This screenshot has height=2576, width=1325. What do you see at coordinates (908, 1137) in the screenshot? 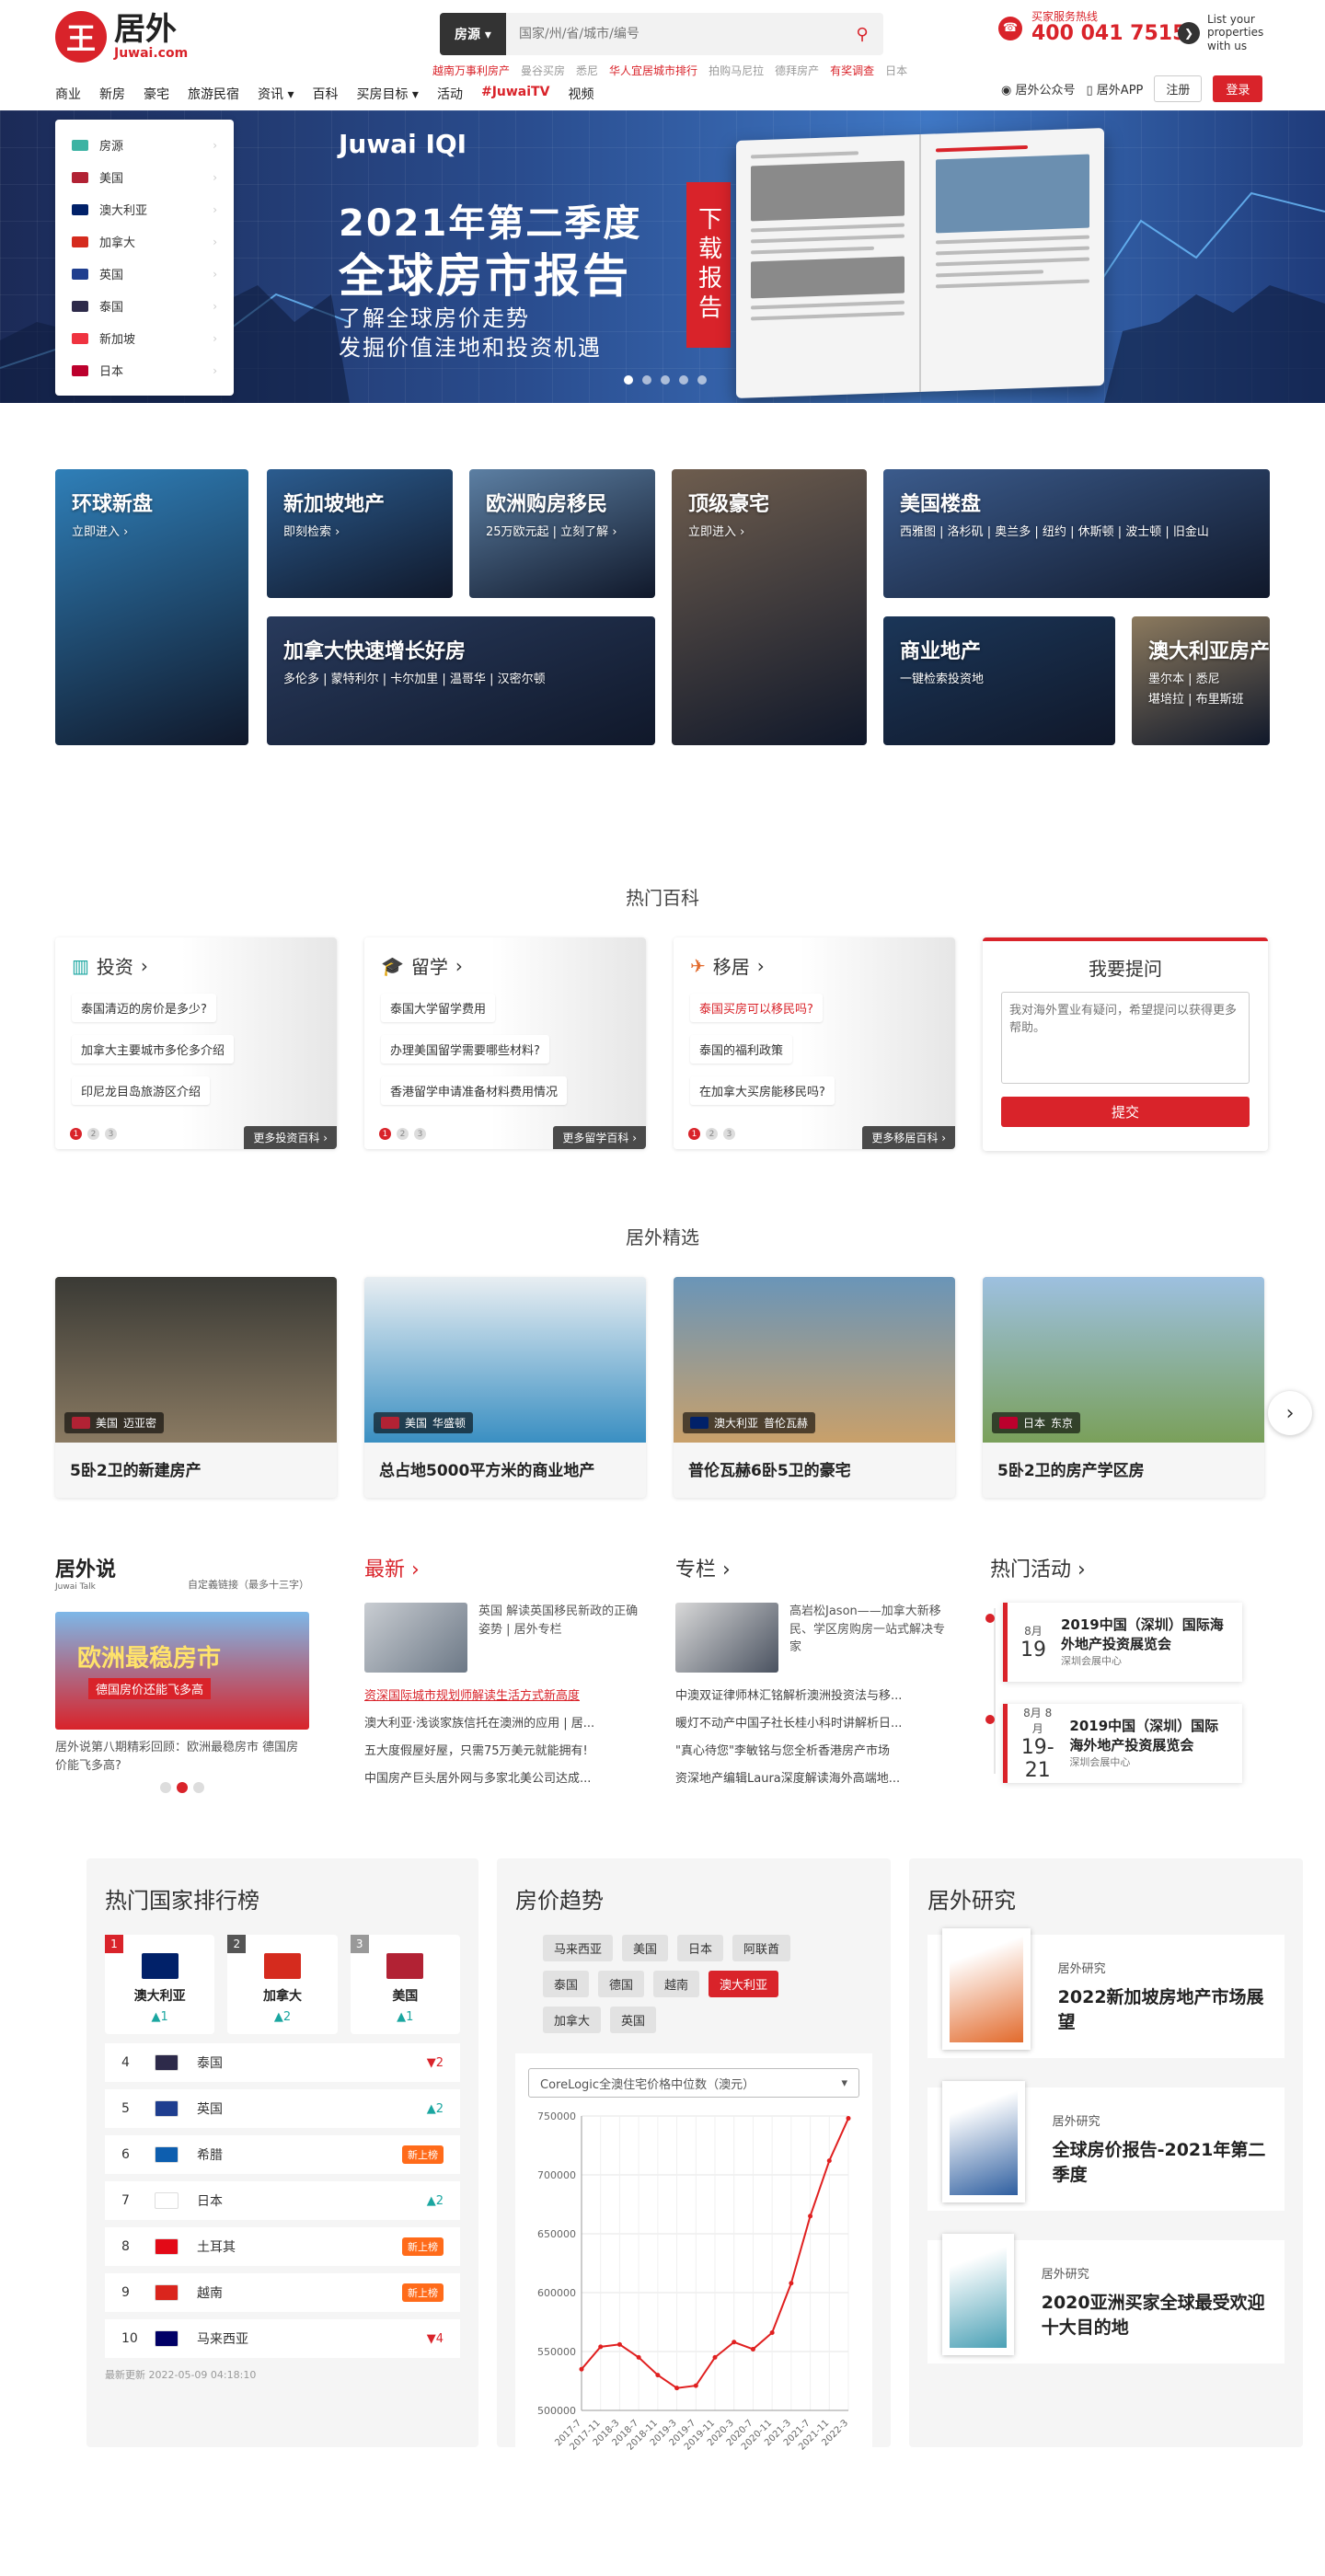
I see `baike-more-link: 更多移居百科 ›` at bounding box center [908, 1137].